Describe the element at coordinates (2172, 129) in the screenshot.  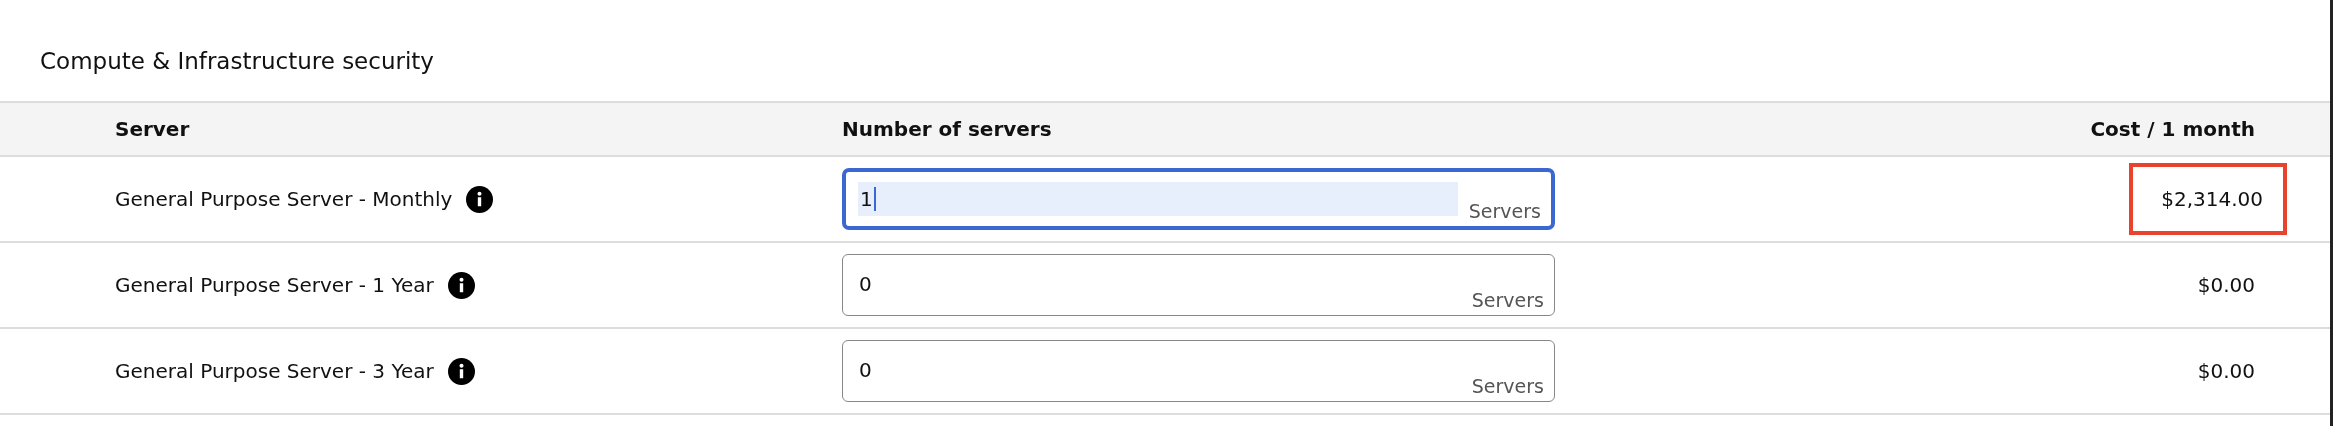
I see `column-header: Cost / 1 month` at that location.